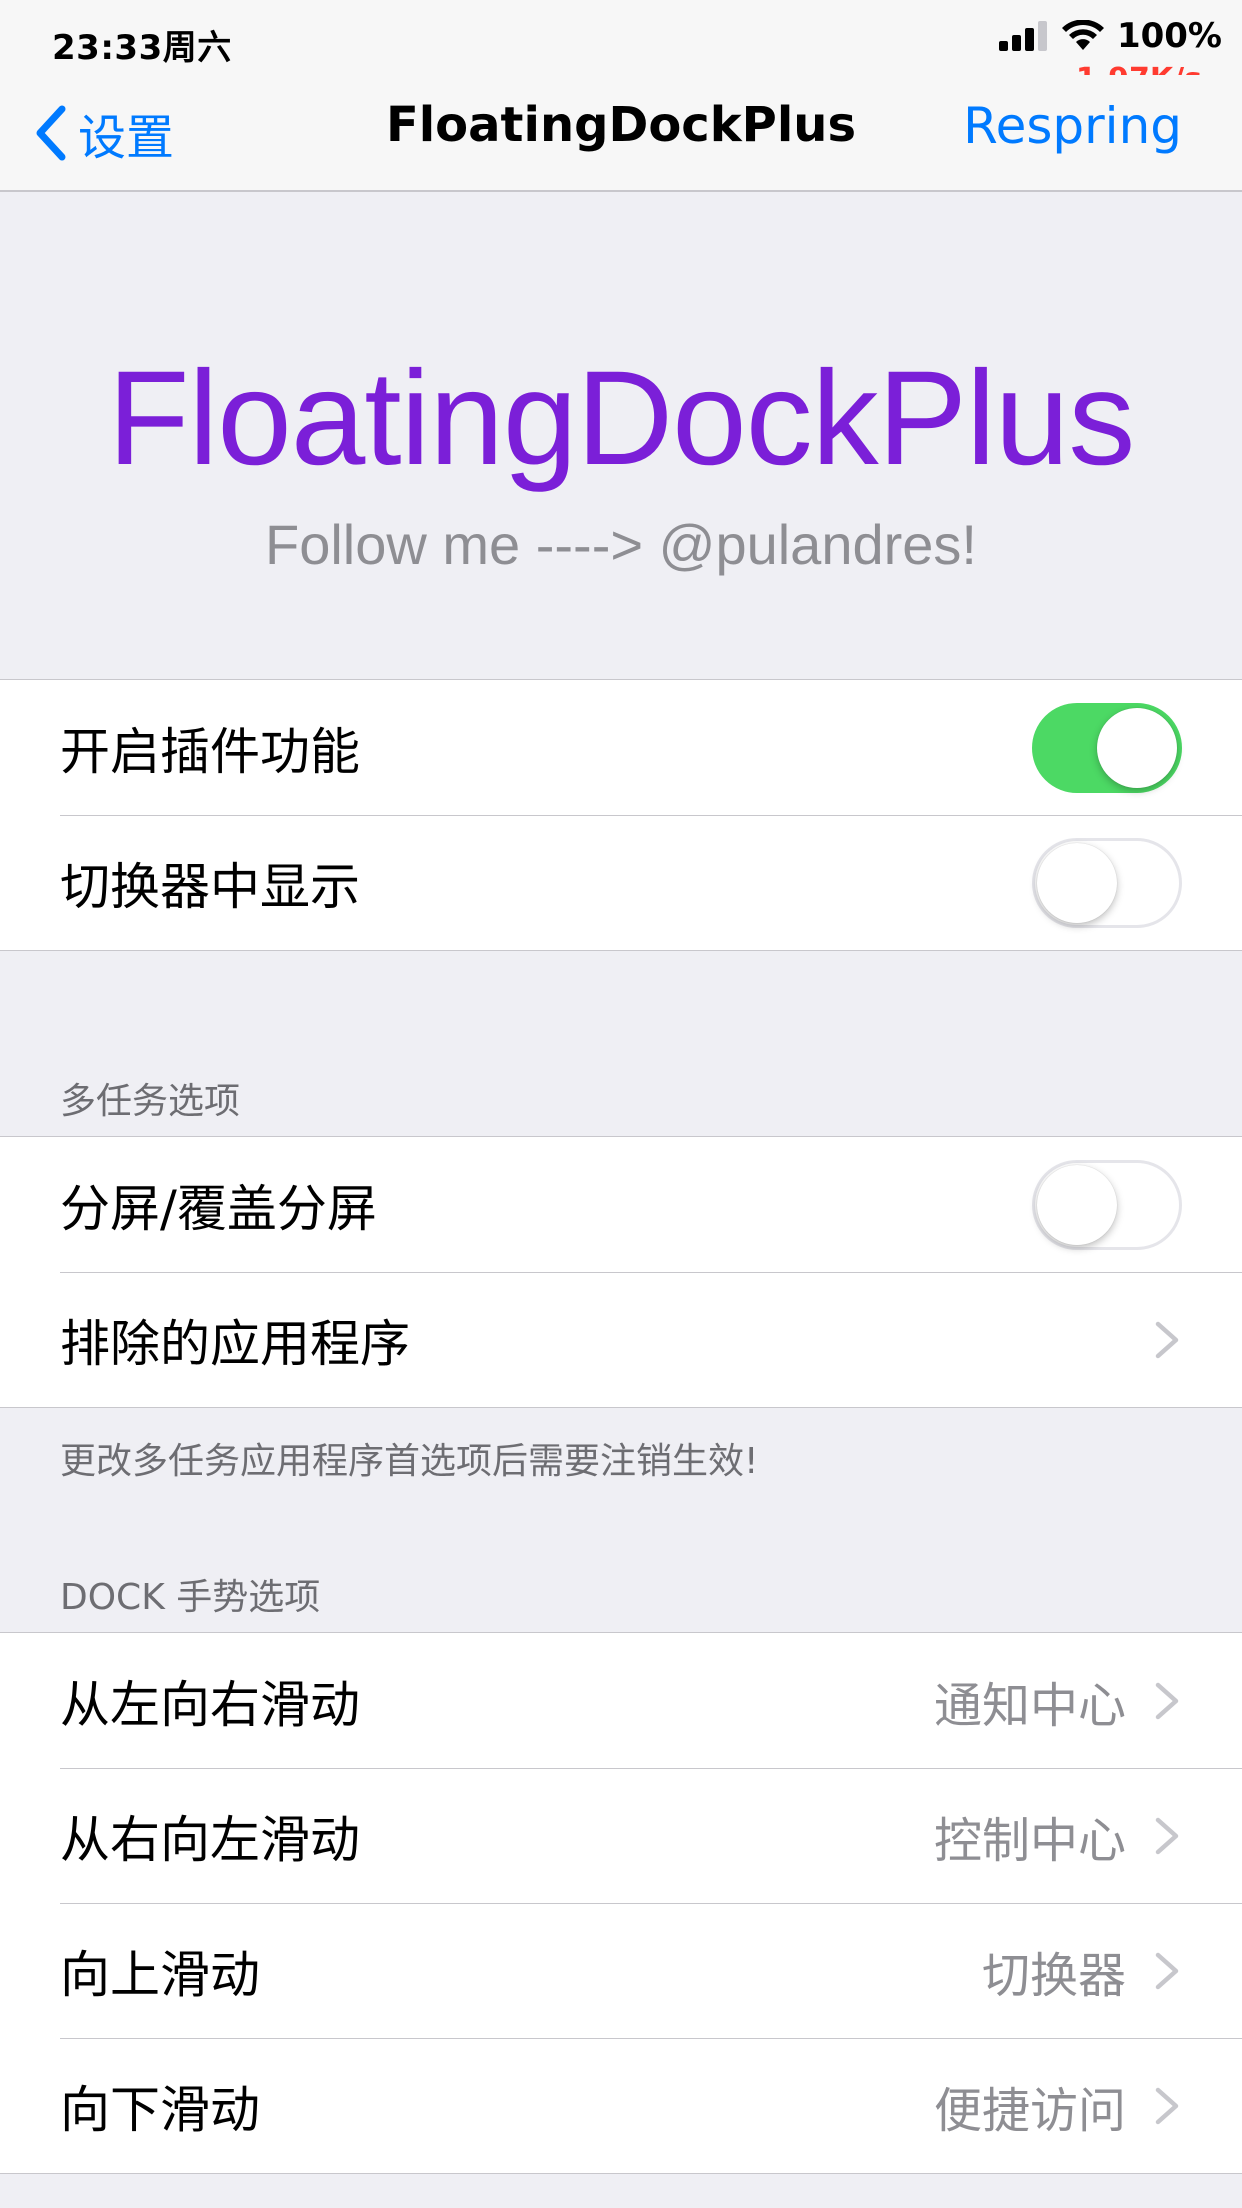 Image resolution: width=1242 pixels, height=2208 pixels. I want to click on respring-button: Respring, so click(1072, 126).